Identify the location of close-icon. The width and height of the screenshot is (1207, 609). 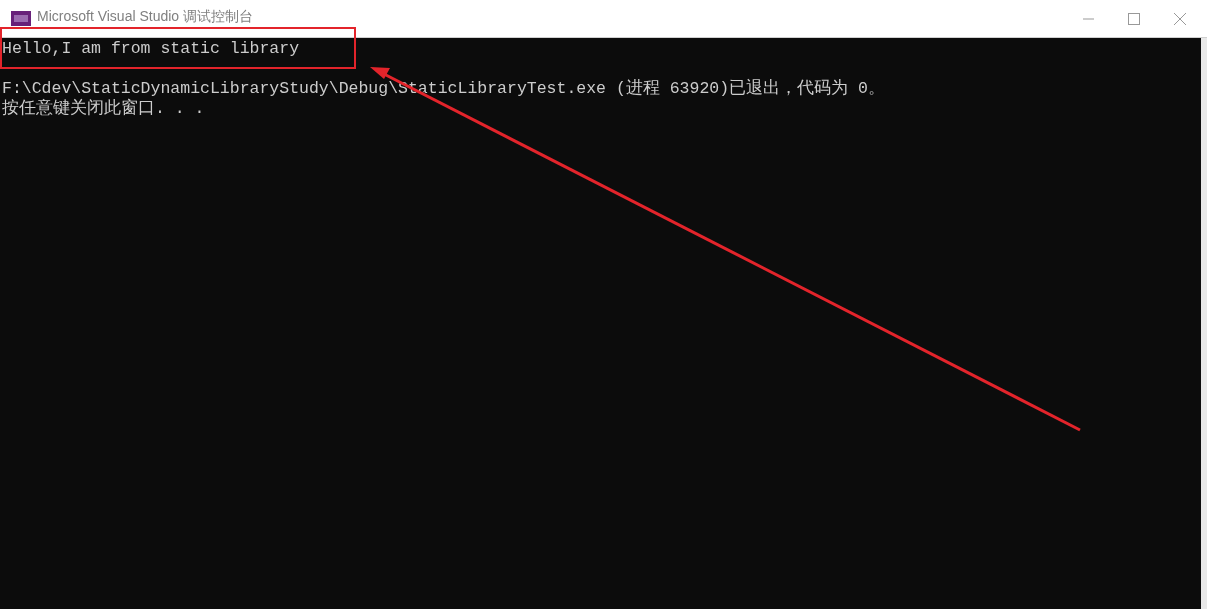
(1180, 18).